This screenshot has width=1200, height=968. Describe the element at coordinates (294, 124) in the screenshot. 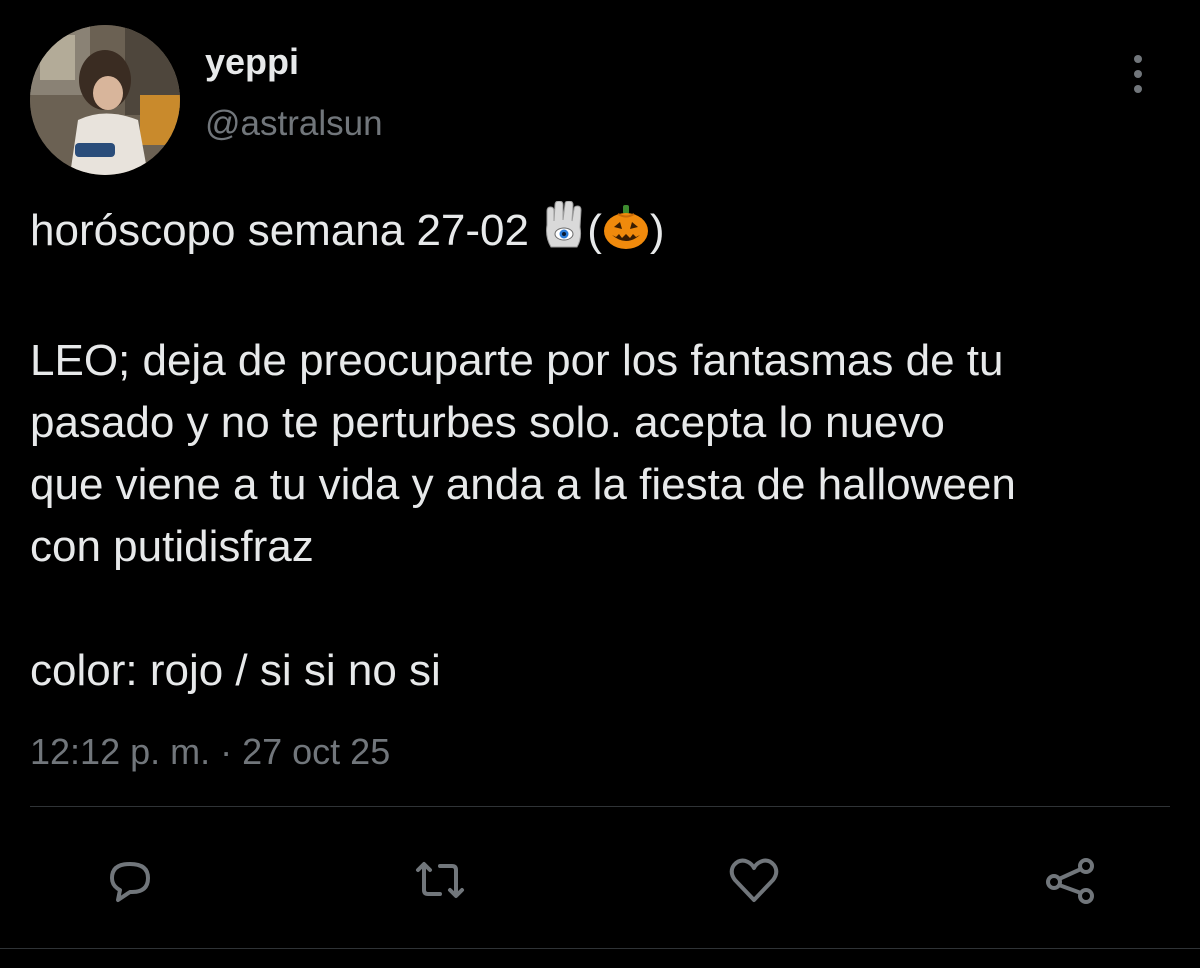

I see `user-handle: @astralsun` at that location.